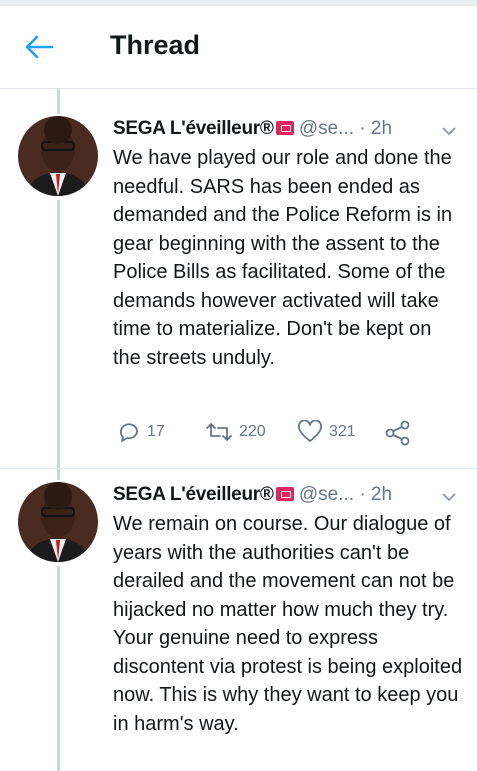 This screenshot has height=771, width=477. I want to click on retweet-count: 220, so click(252, 431).